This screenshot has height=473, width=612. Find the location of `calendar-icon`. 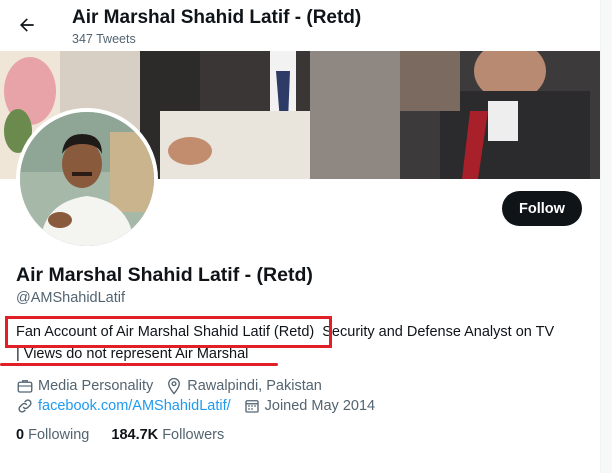

calendar-icon is located at coordinates (251, 406).